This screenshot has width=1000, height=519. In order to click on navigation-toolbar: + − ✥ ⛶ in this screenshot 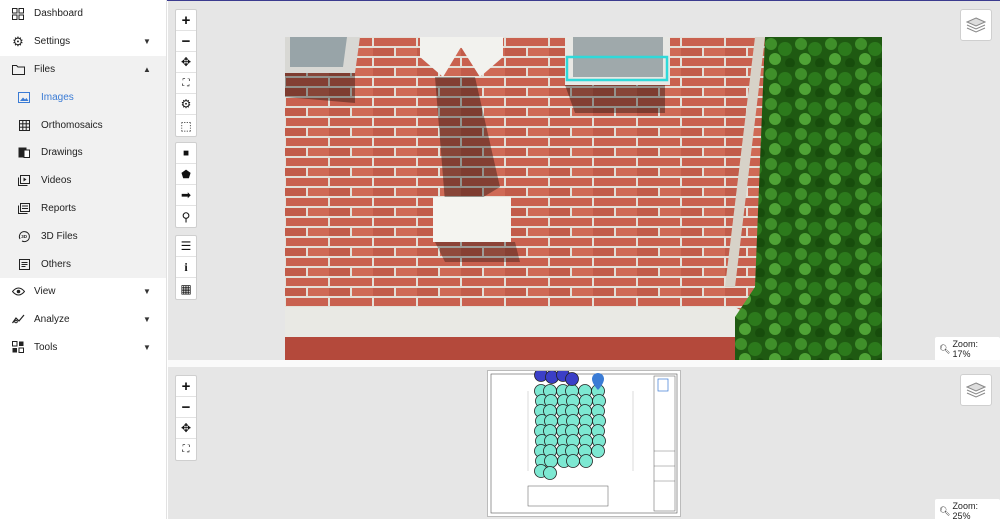, I will do `click(186, 418)`.